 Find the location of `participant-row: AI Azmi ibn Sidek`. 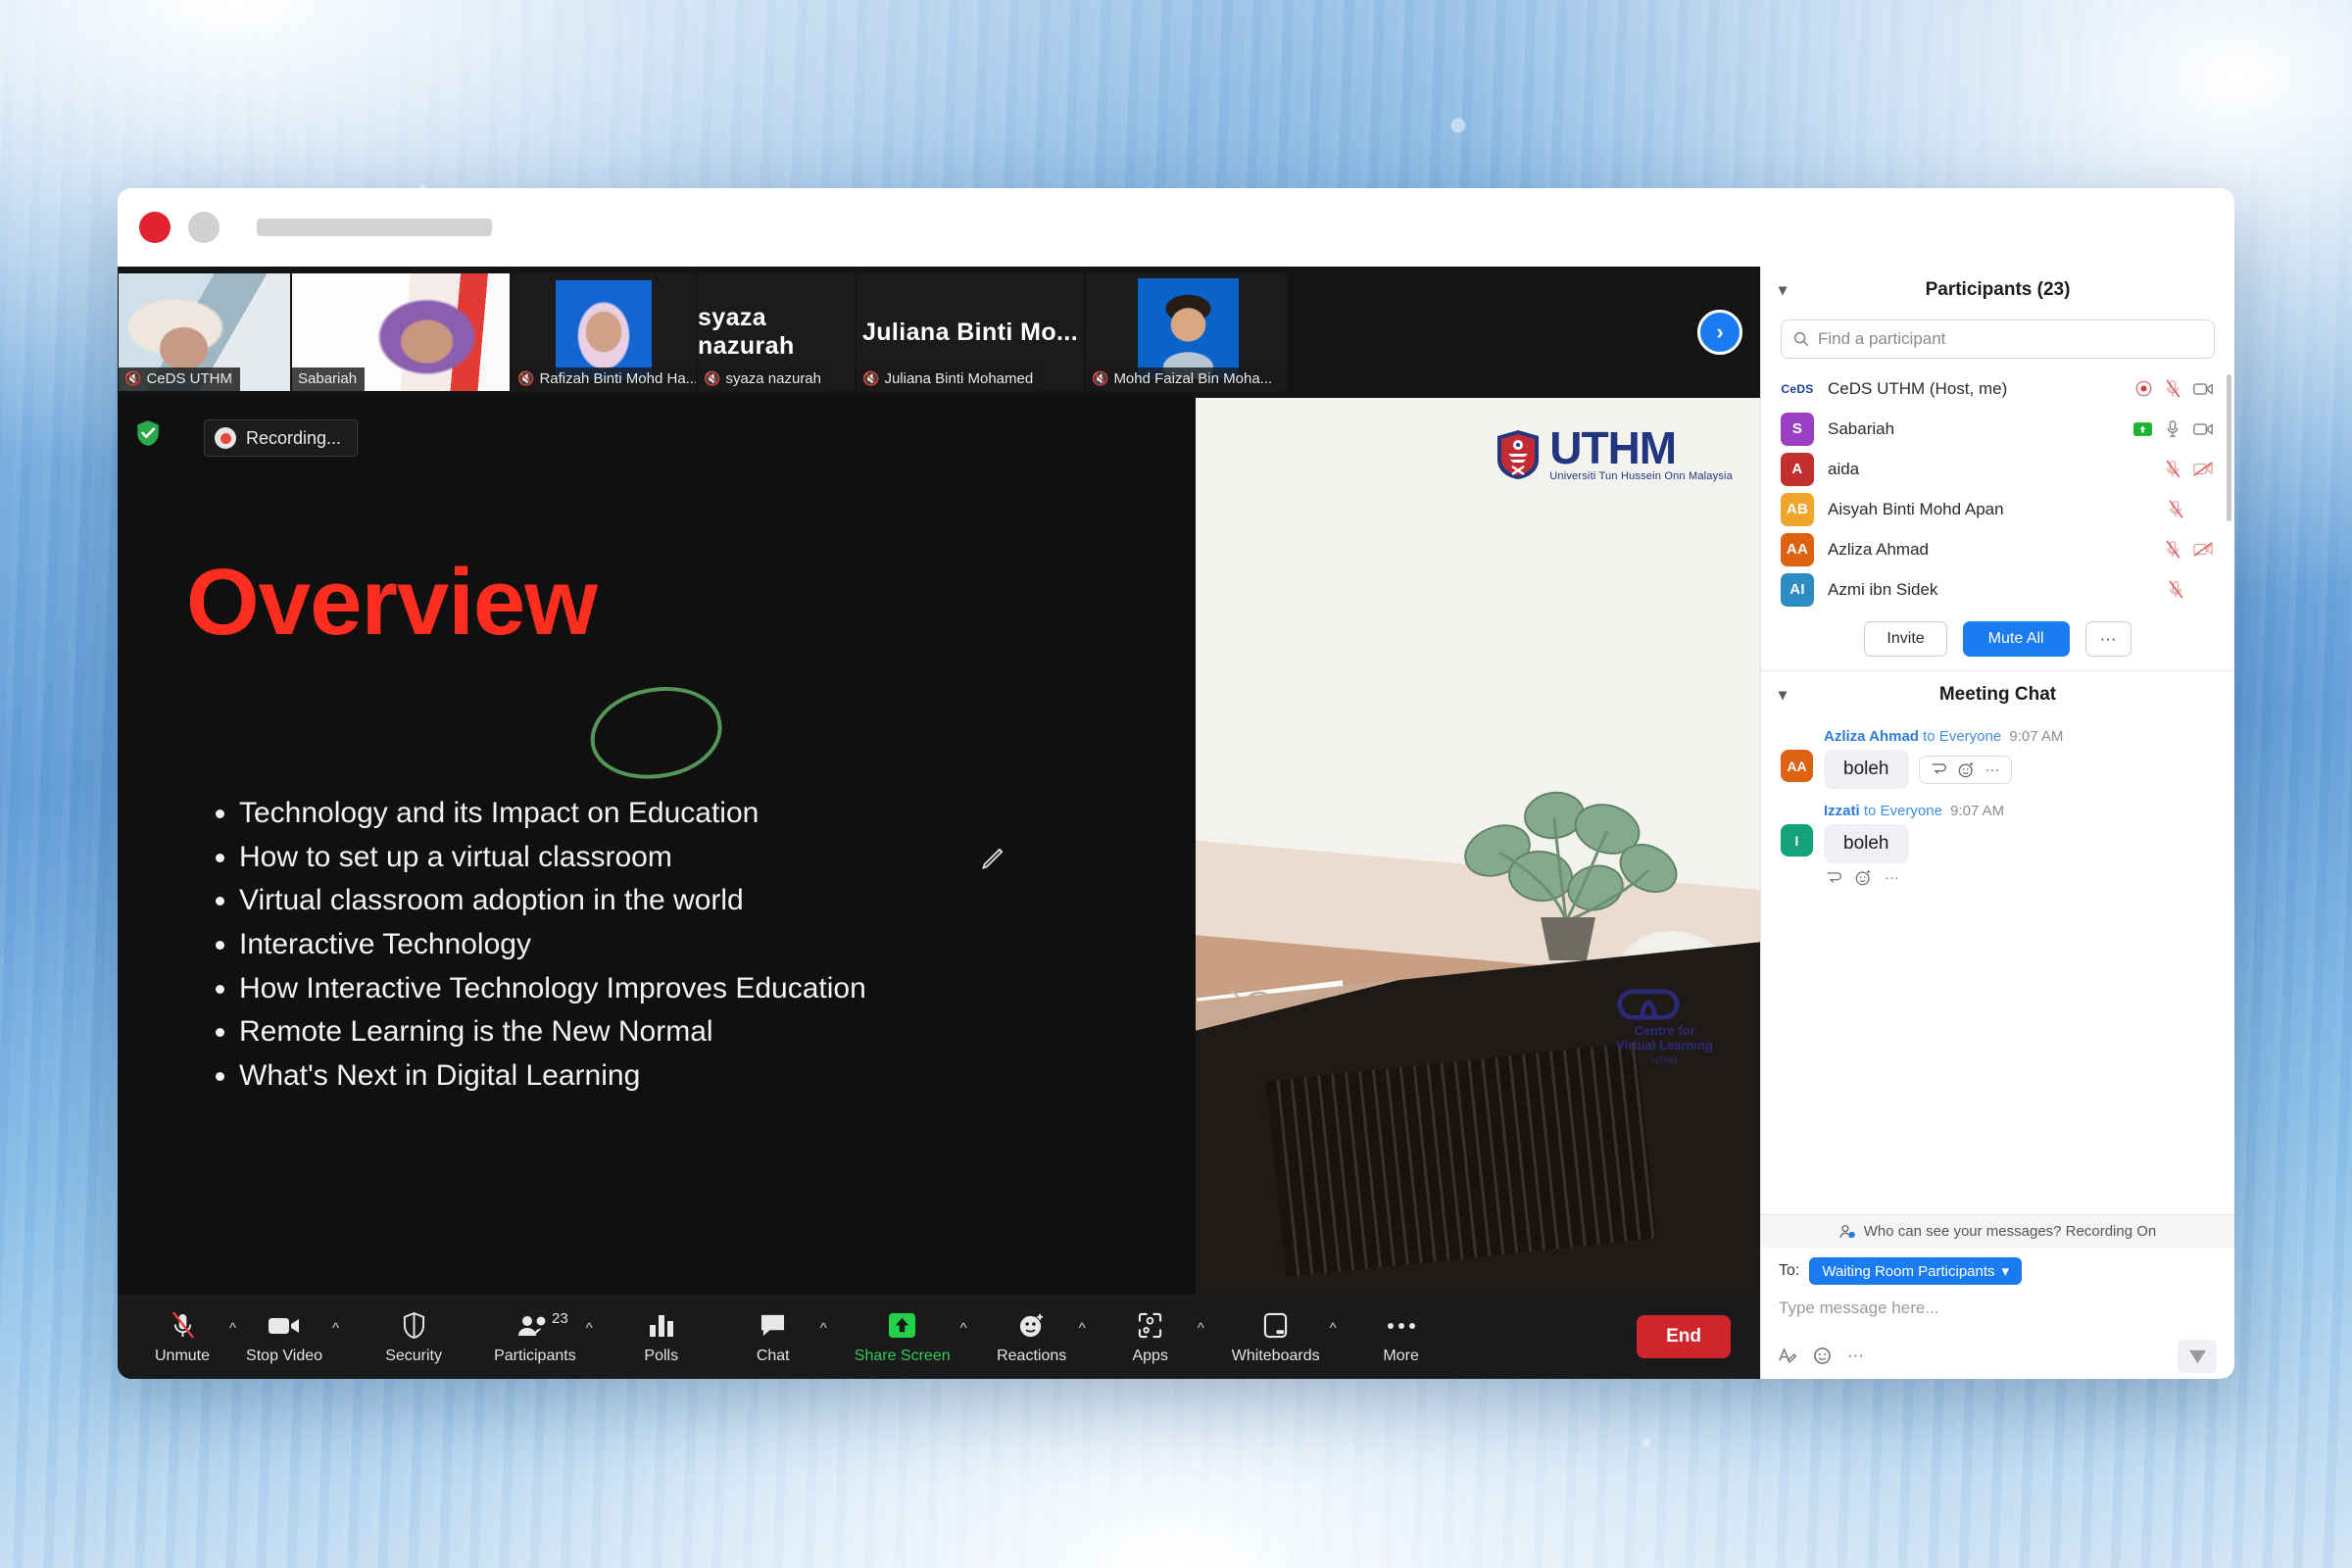

participant-row: AI Azmi ibn Sidek is located at coordinates (1997, 589).